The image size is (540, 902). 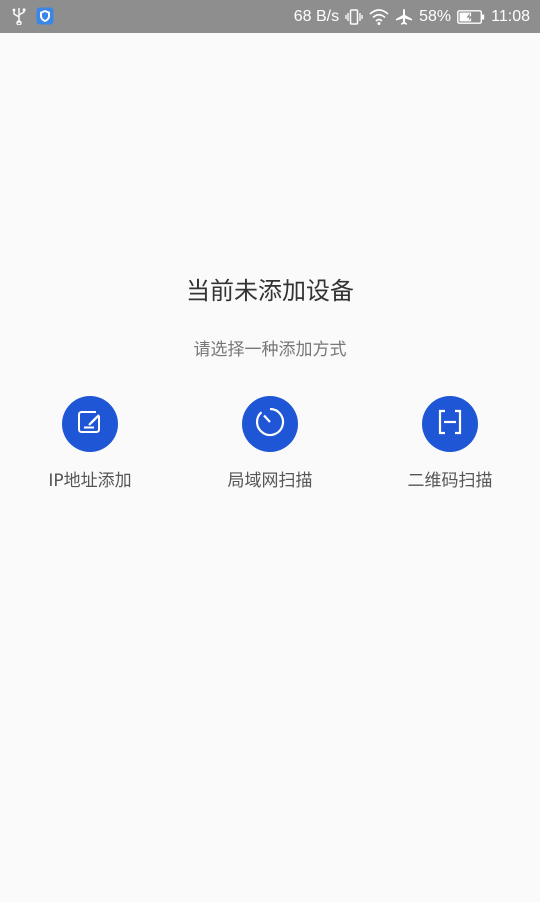 What do you see at coordinates (270, 16) in the screenshot?
I see `status-bar: 68 B/s 58% 11:08` at bounding box center [270, 16].